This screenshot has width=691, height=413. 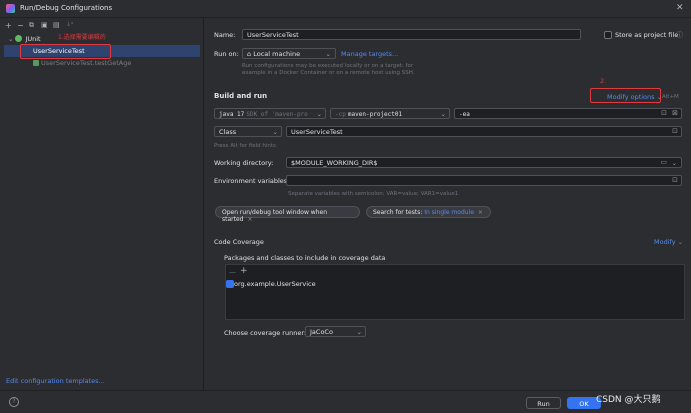 I want to click on tree-item-testgetage: UserServiceTest.testGetAge, so click(x=82, y=63).